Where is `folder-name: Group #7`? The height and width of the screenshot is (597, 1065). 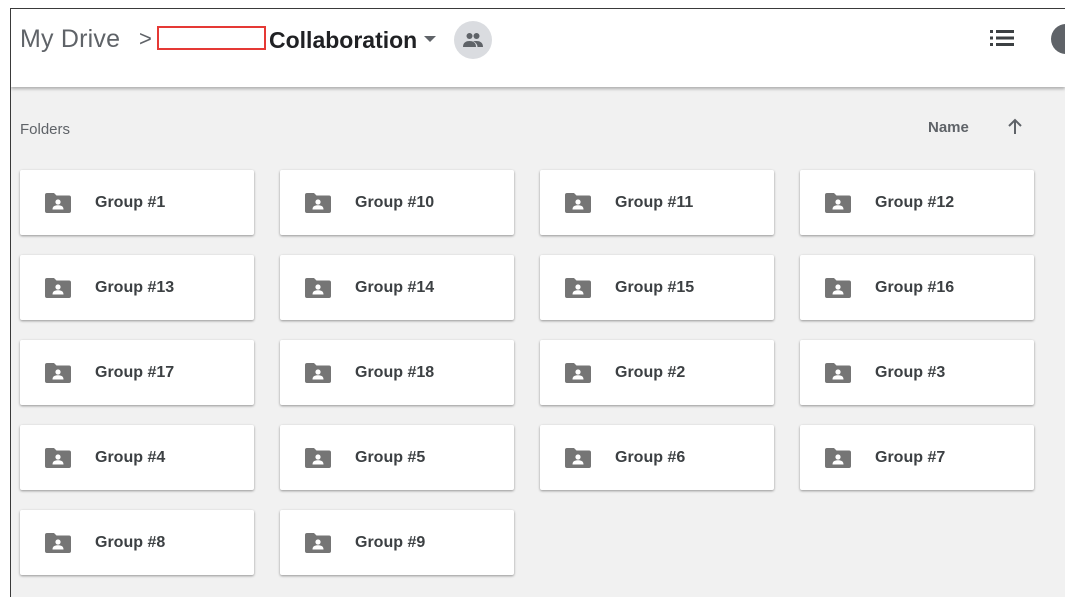
folder-name: Group #7 is located at coordinates (910, 457).